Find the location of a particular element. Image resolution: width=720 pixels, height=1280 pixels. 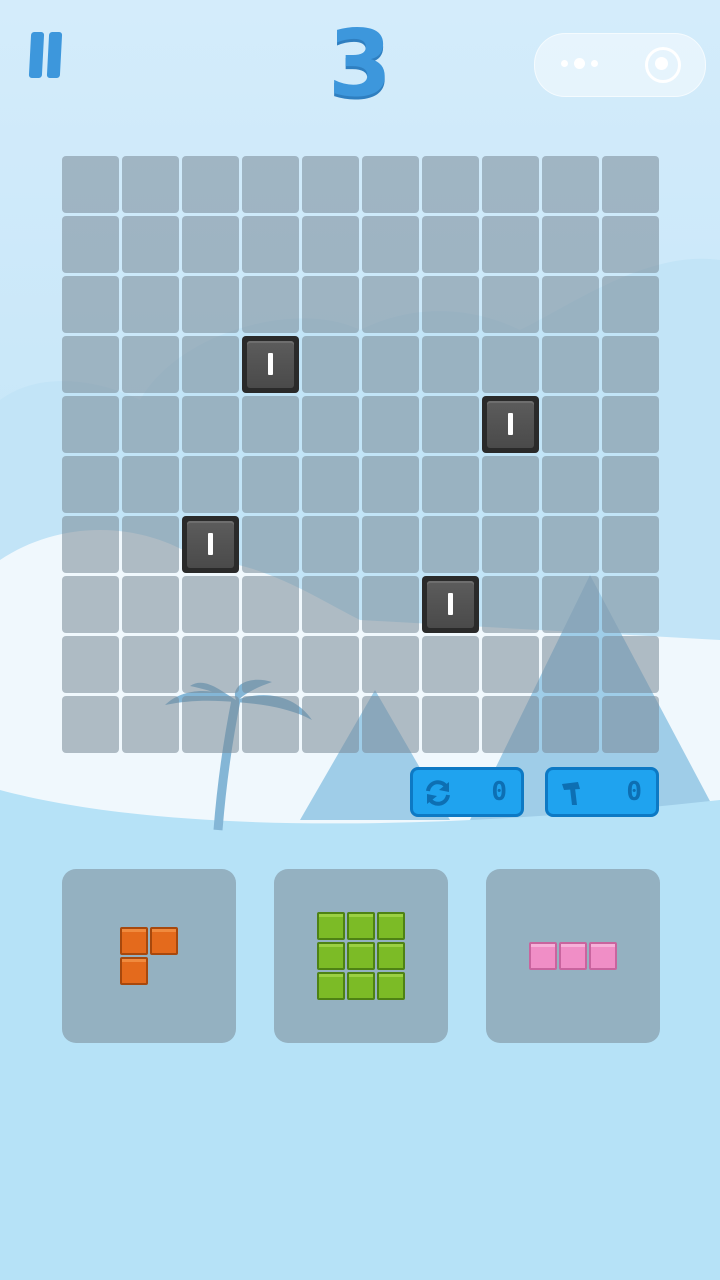

more-button is located at coordinates (582, 64).